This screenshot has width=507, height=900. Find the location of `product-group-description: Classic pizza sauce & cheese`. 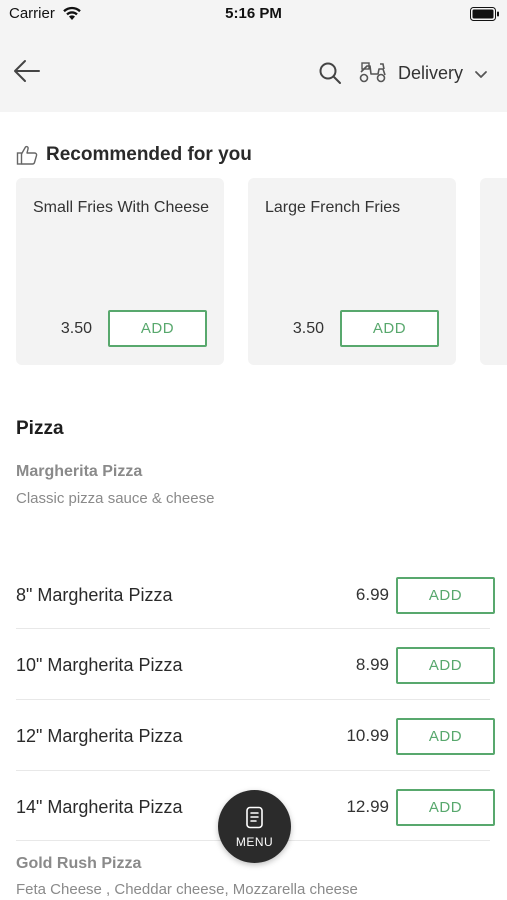

product-group-description: Classic pizza sauce & cheese is located at coordinates (115, 498).